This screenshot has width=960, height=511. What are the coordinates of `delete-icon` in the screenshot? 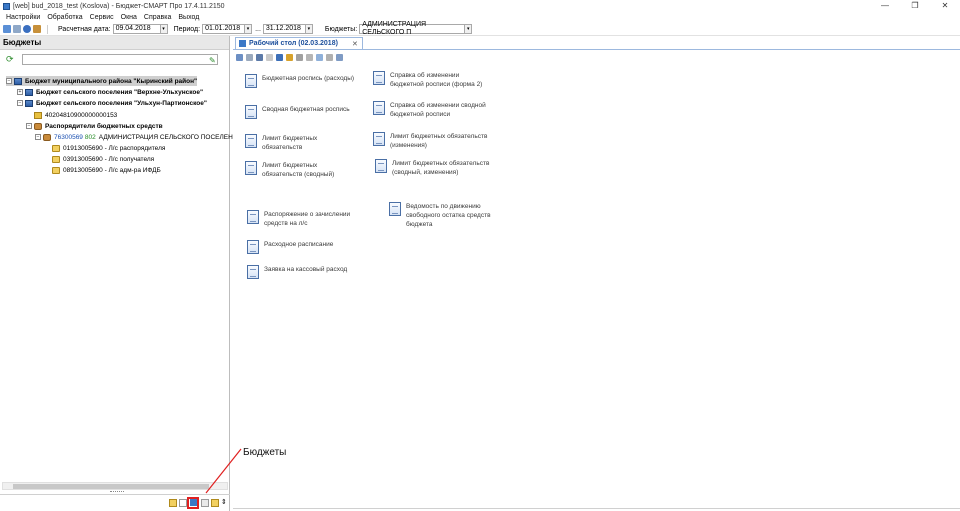 It's located at (299, 57).